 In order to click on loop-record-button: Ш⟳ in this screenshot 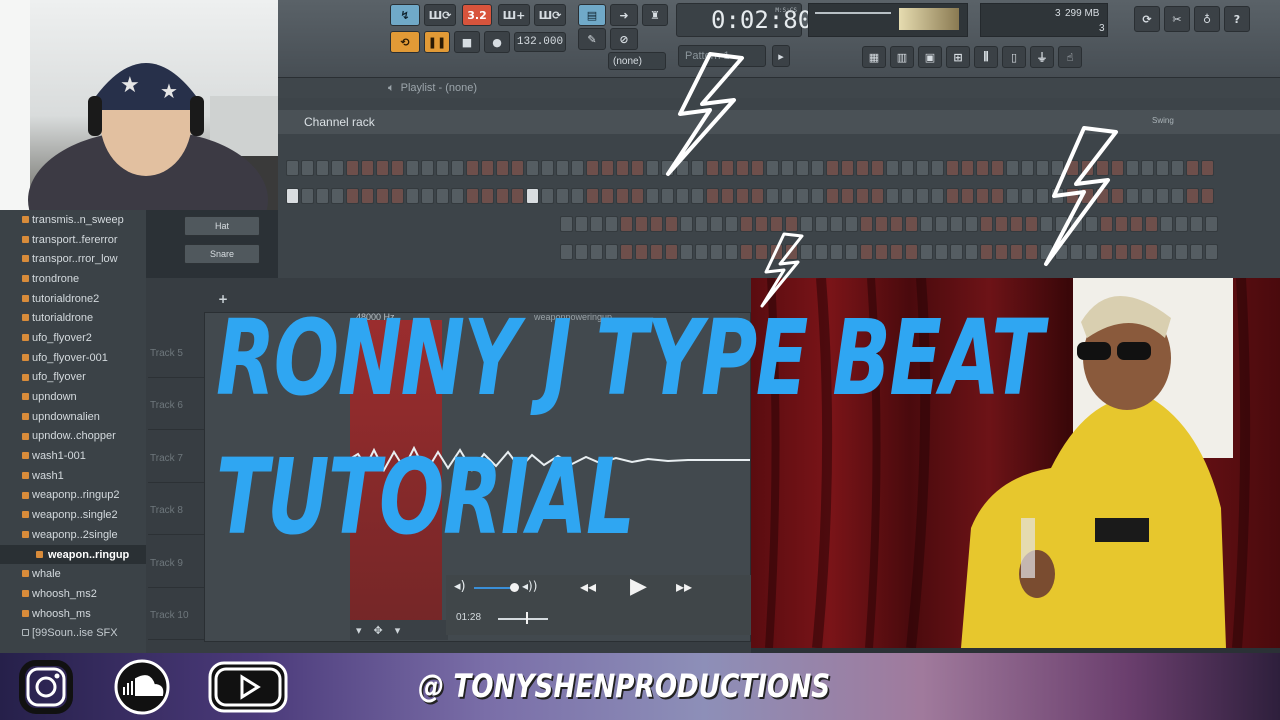, I will do `click(550, 15)`.